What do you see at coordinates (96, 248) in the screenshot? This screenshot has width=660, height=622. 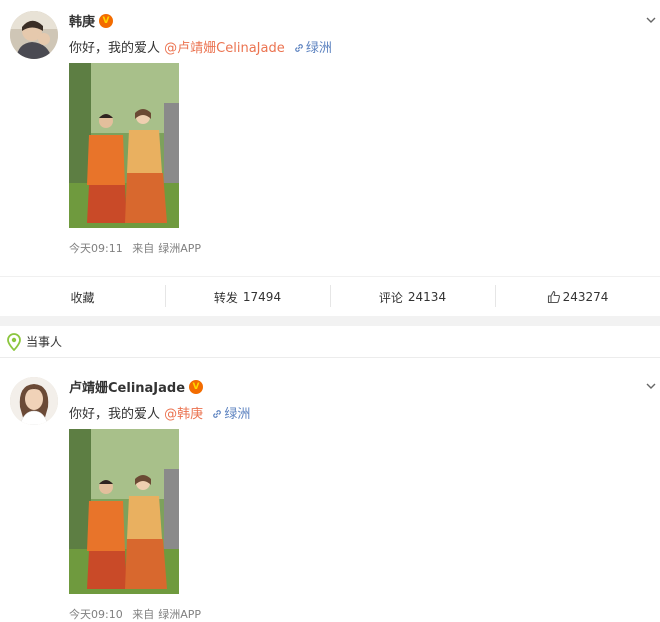 I see `post-time: 今天09:11` at bounding box center [96, 248].